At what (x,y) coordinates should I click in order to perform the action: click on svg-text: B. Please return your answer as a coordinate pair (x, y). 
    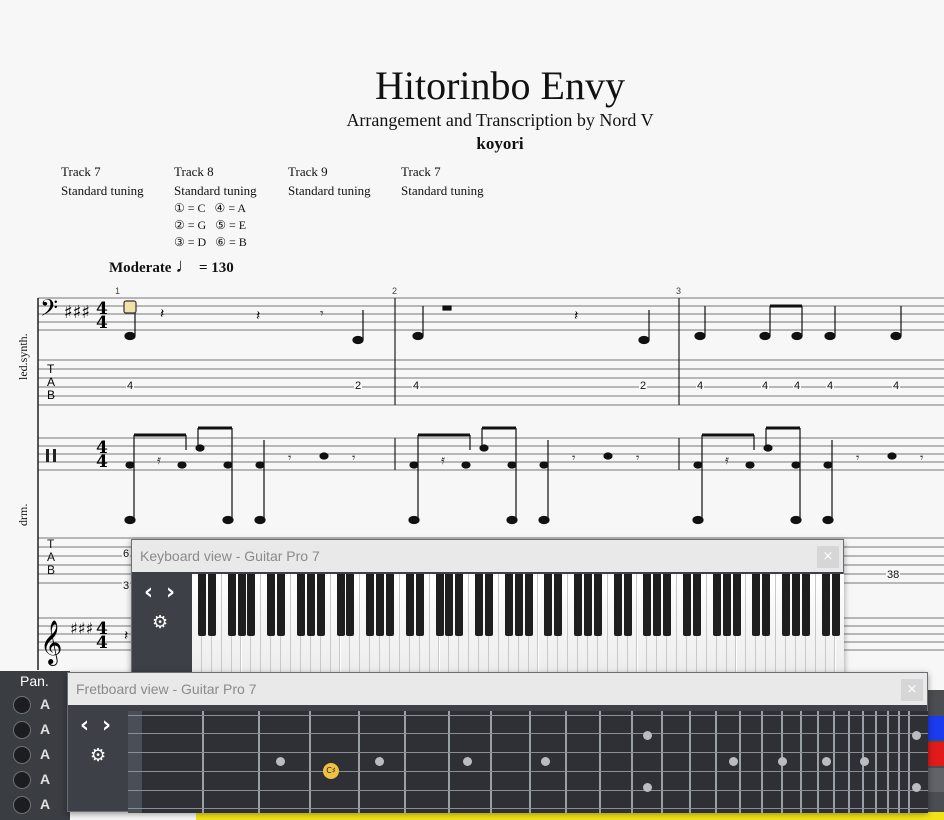
    Looking at the image, I should click on (51, 395).